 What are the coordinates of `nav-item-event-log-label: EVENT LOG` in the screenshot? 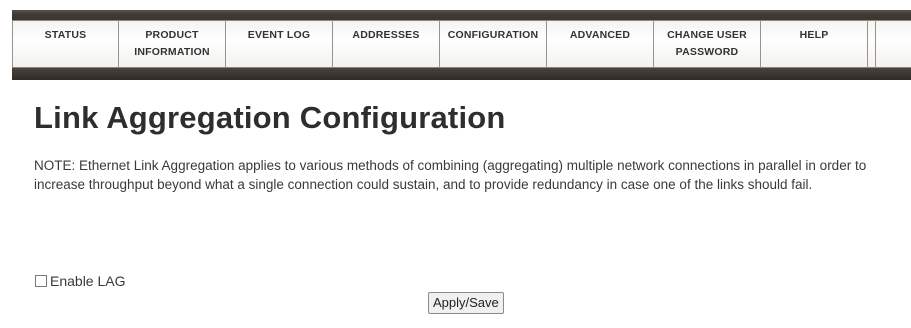 It's located at (279, 35).